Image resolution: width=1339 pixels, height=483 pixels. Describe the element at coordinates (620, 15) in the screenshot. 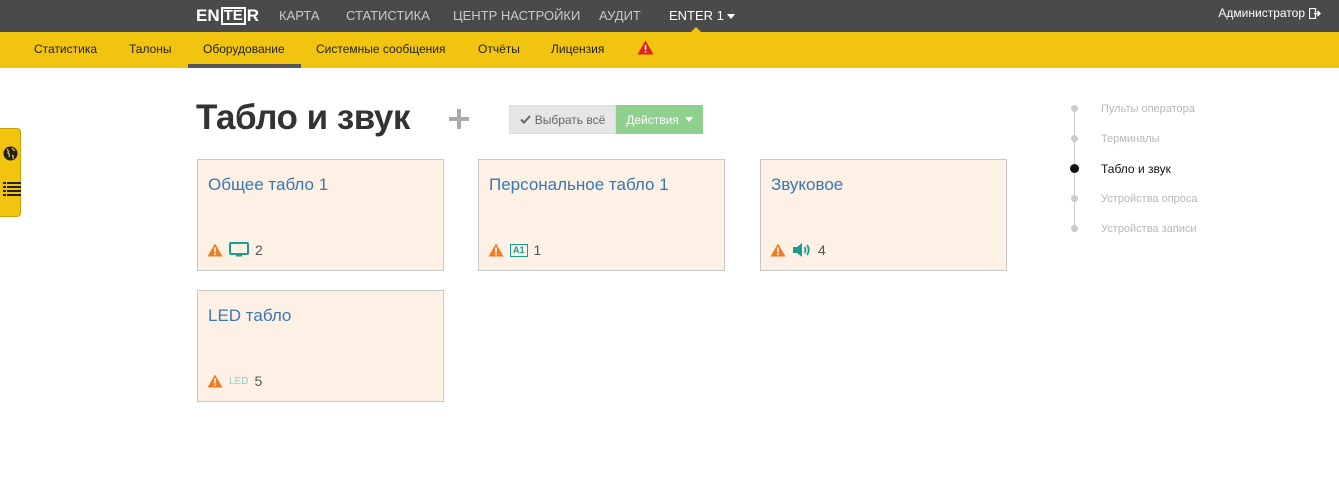

I see `nav-audit: АУДИТ` at that location.